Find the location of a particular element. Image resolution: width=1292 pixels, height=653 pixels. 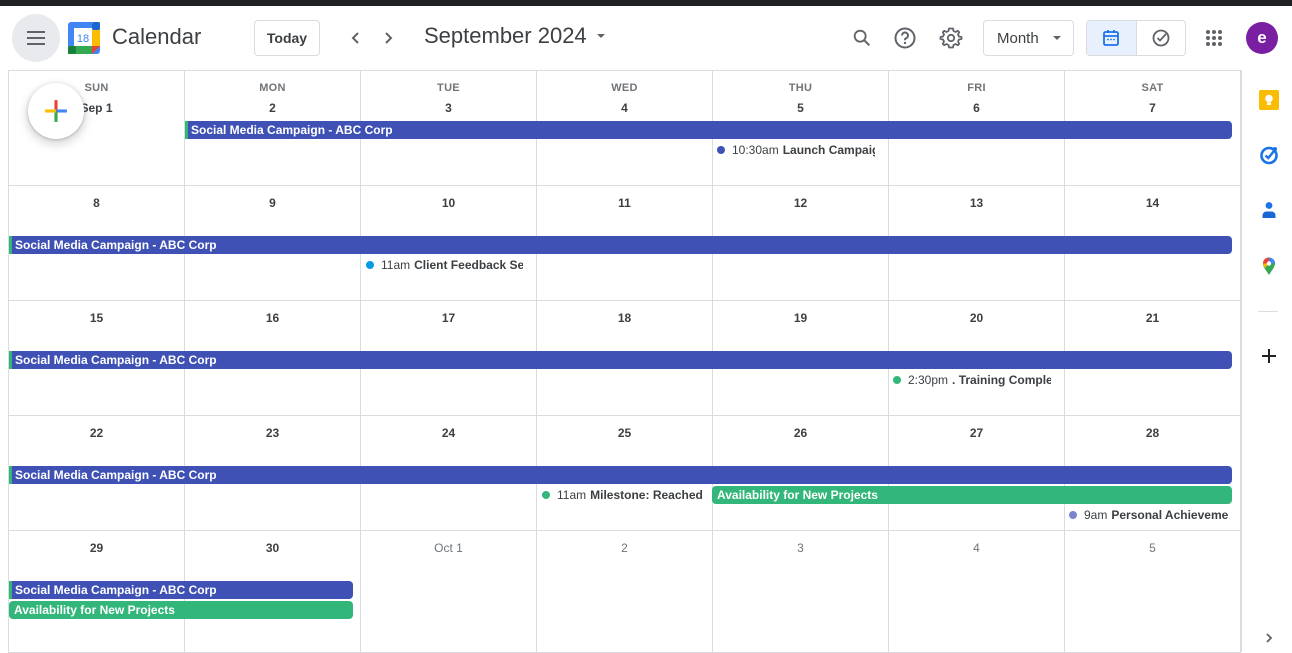

day-number: 8 is located at coordinates (96, 203).